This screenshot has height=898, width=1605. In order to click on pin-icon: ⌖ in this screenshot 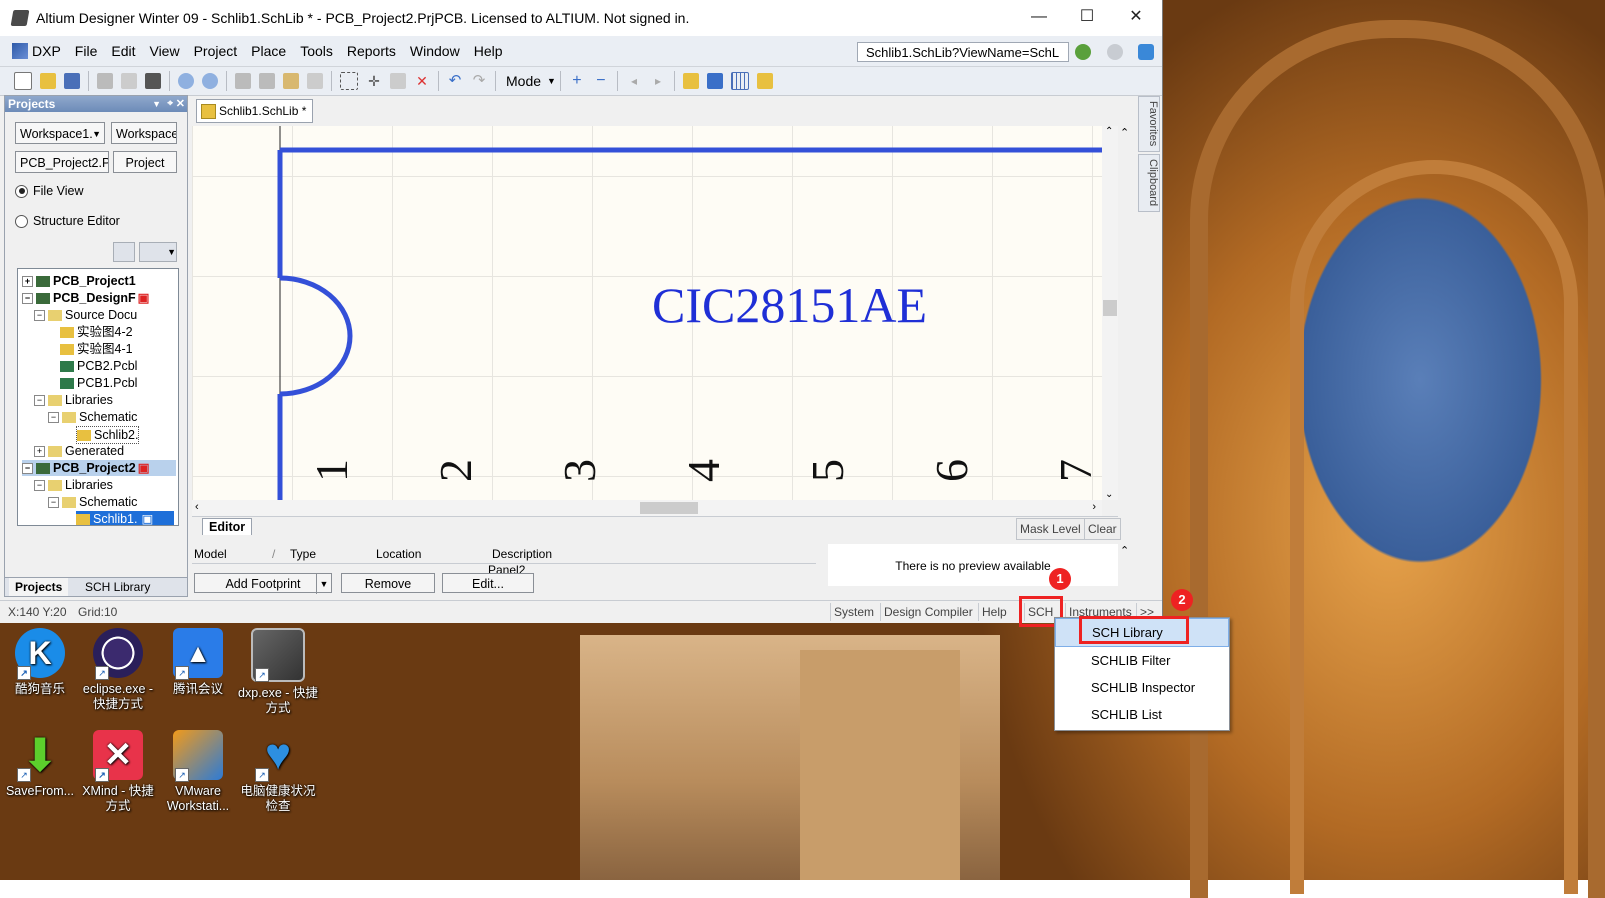, I will do `click(170, 104)`.